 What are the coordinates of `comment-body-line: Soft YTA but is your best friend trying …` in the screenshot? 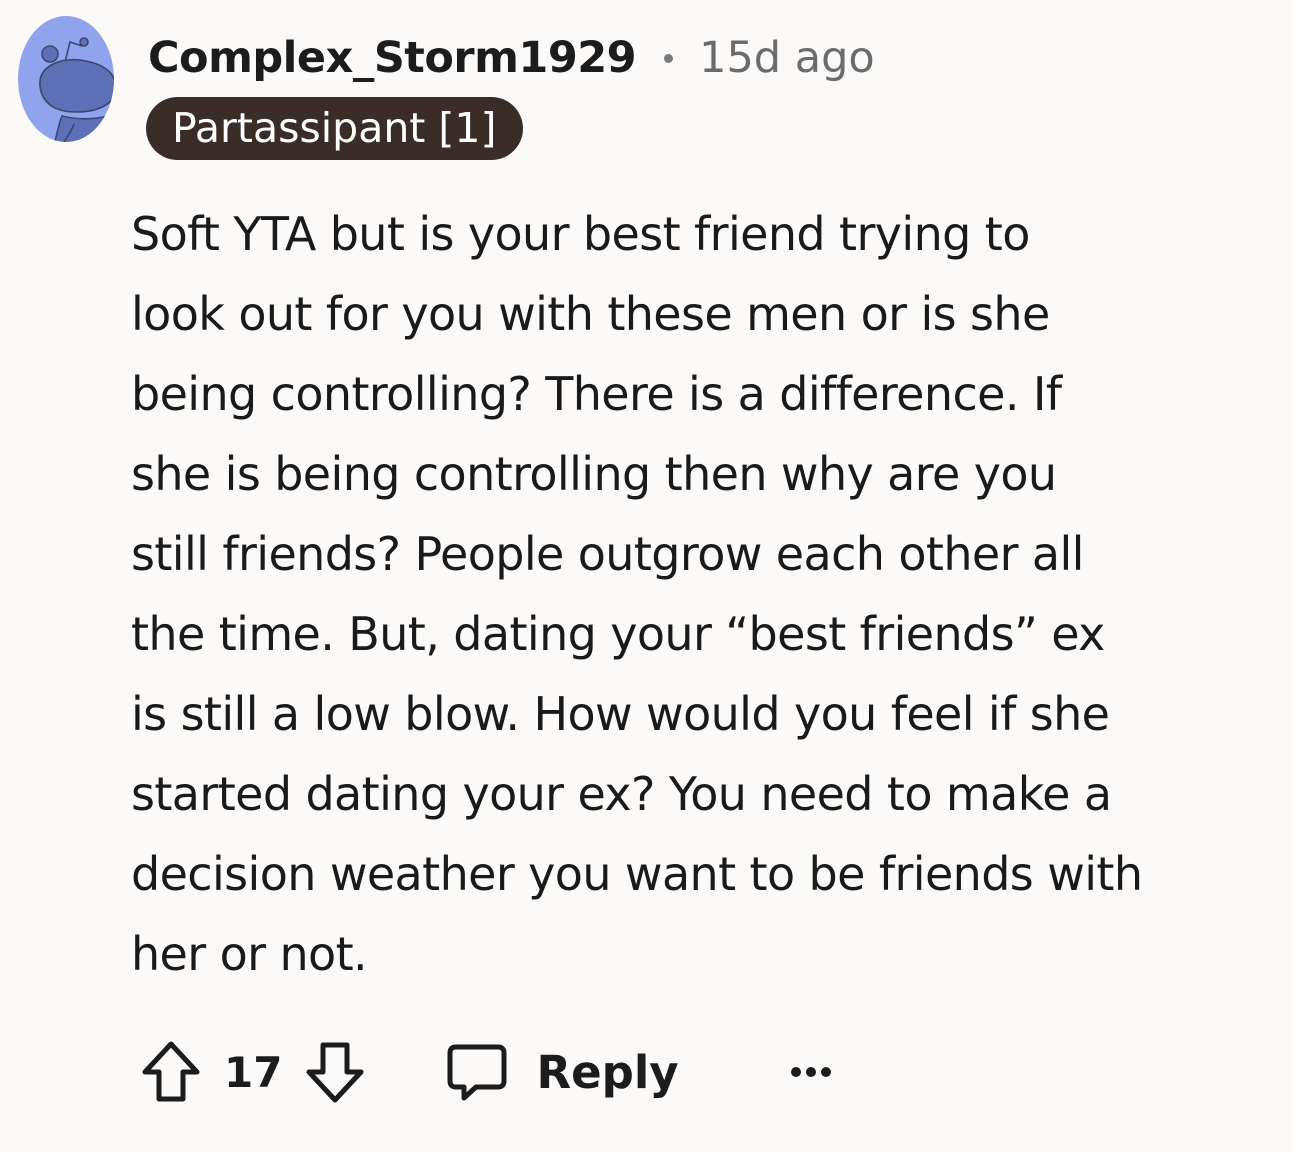 It's located at (580, 234).